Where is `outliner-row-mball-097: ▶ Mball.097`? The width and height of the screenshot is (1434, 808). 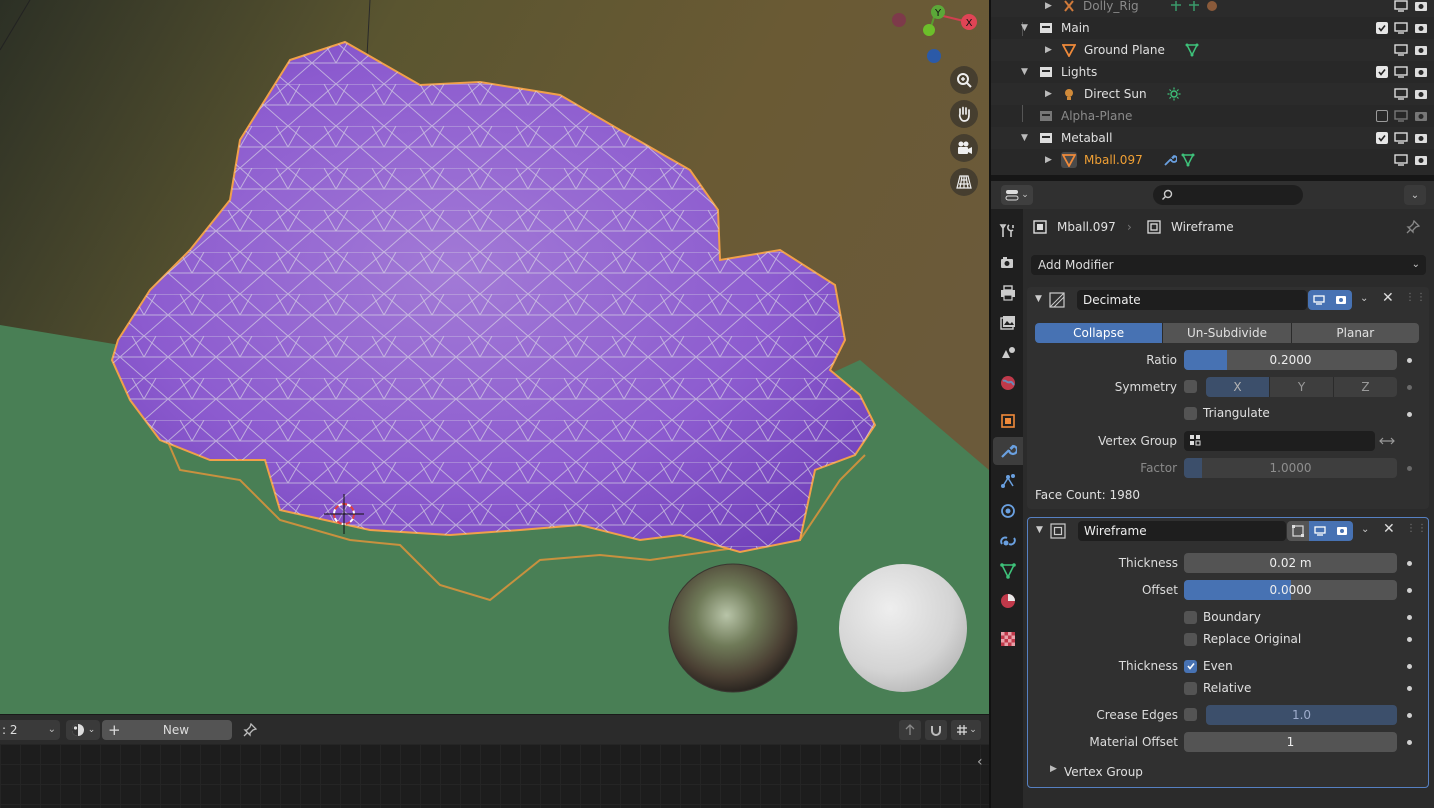 outliner-row-mball-097: ▶ Mball.097 is located at coordinates (1212, 160).